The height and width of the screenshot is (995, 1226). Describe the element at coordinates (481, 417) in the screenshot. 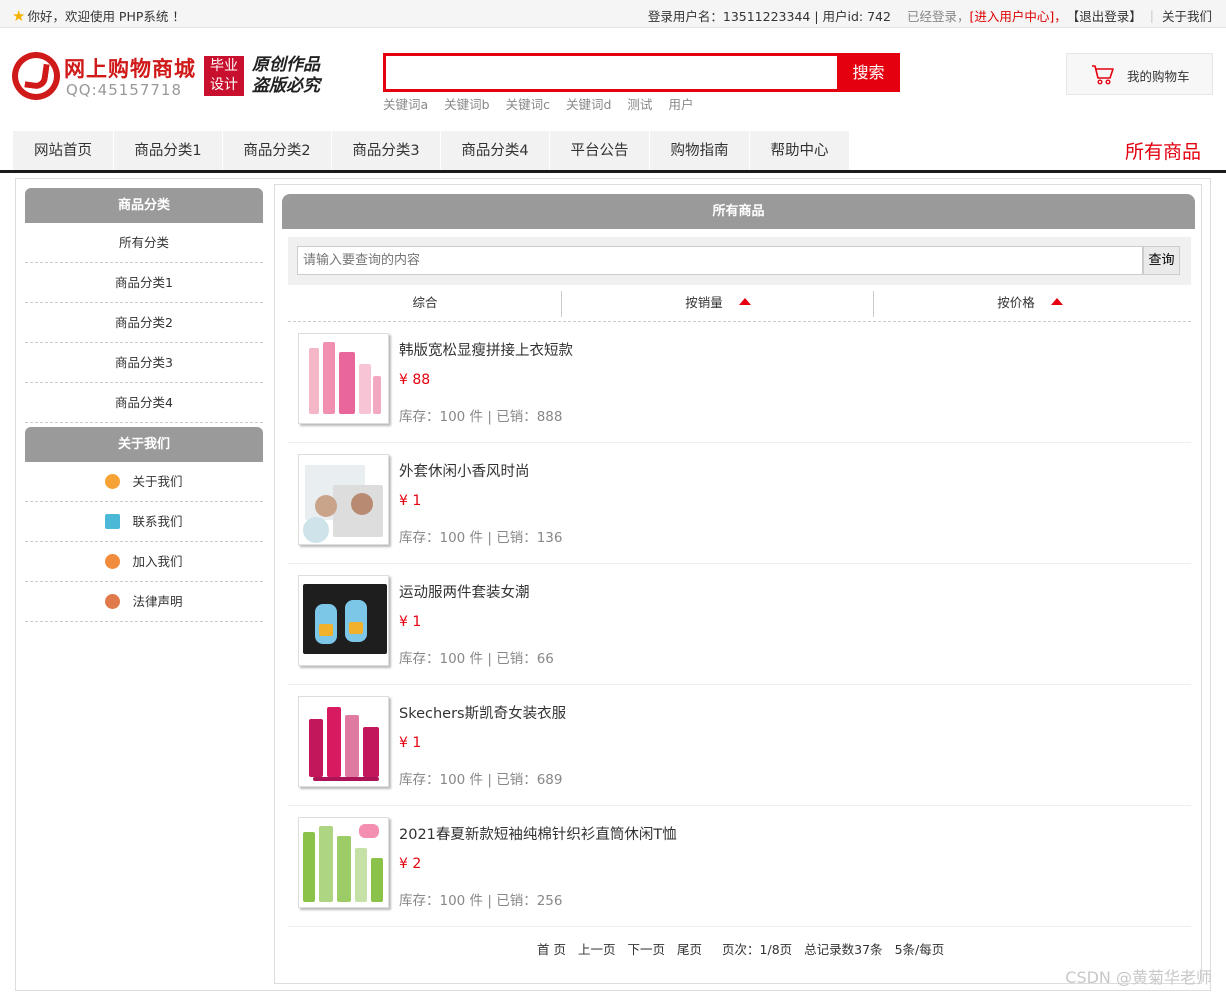

I see `product-stock: 库存：100 件 | 已销：888` at that location.